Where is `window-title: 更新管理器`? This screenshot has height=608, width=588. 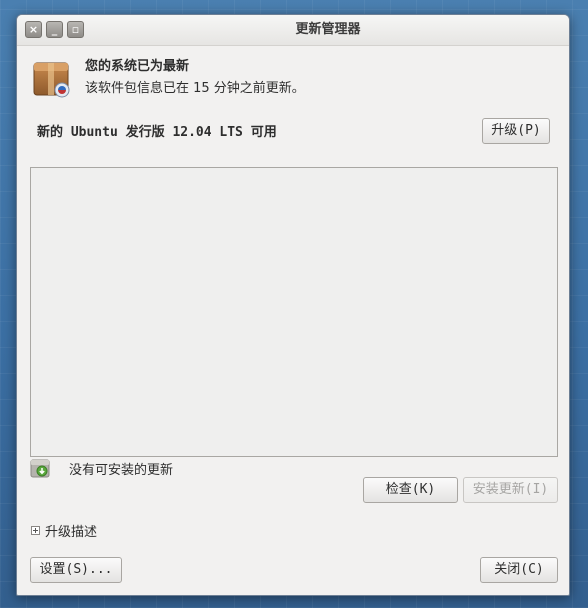
window-title: 更新管理器 is located at coordinates (328, 29).